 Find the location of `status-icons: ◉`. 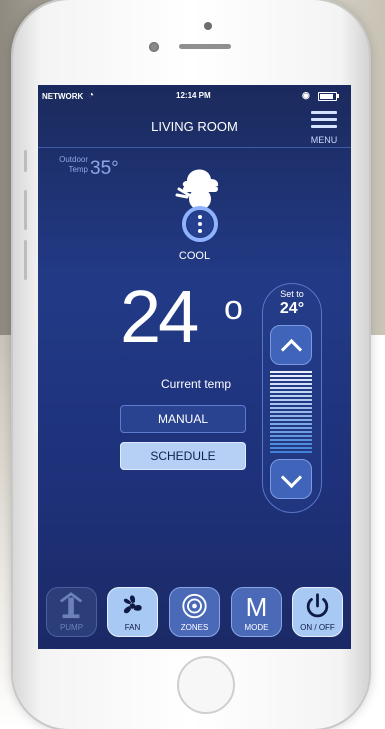

status-icons: ◉ is located at coordinates (306, 95).